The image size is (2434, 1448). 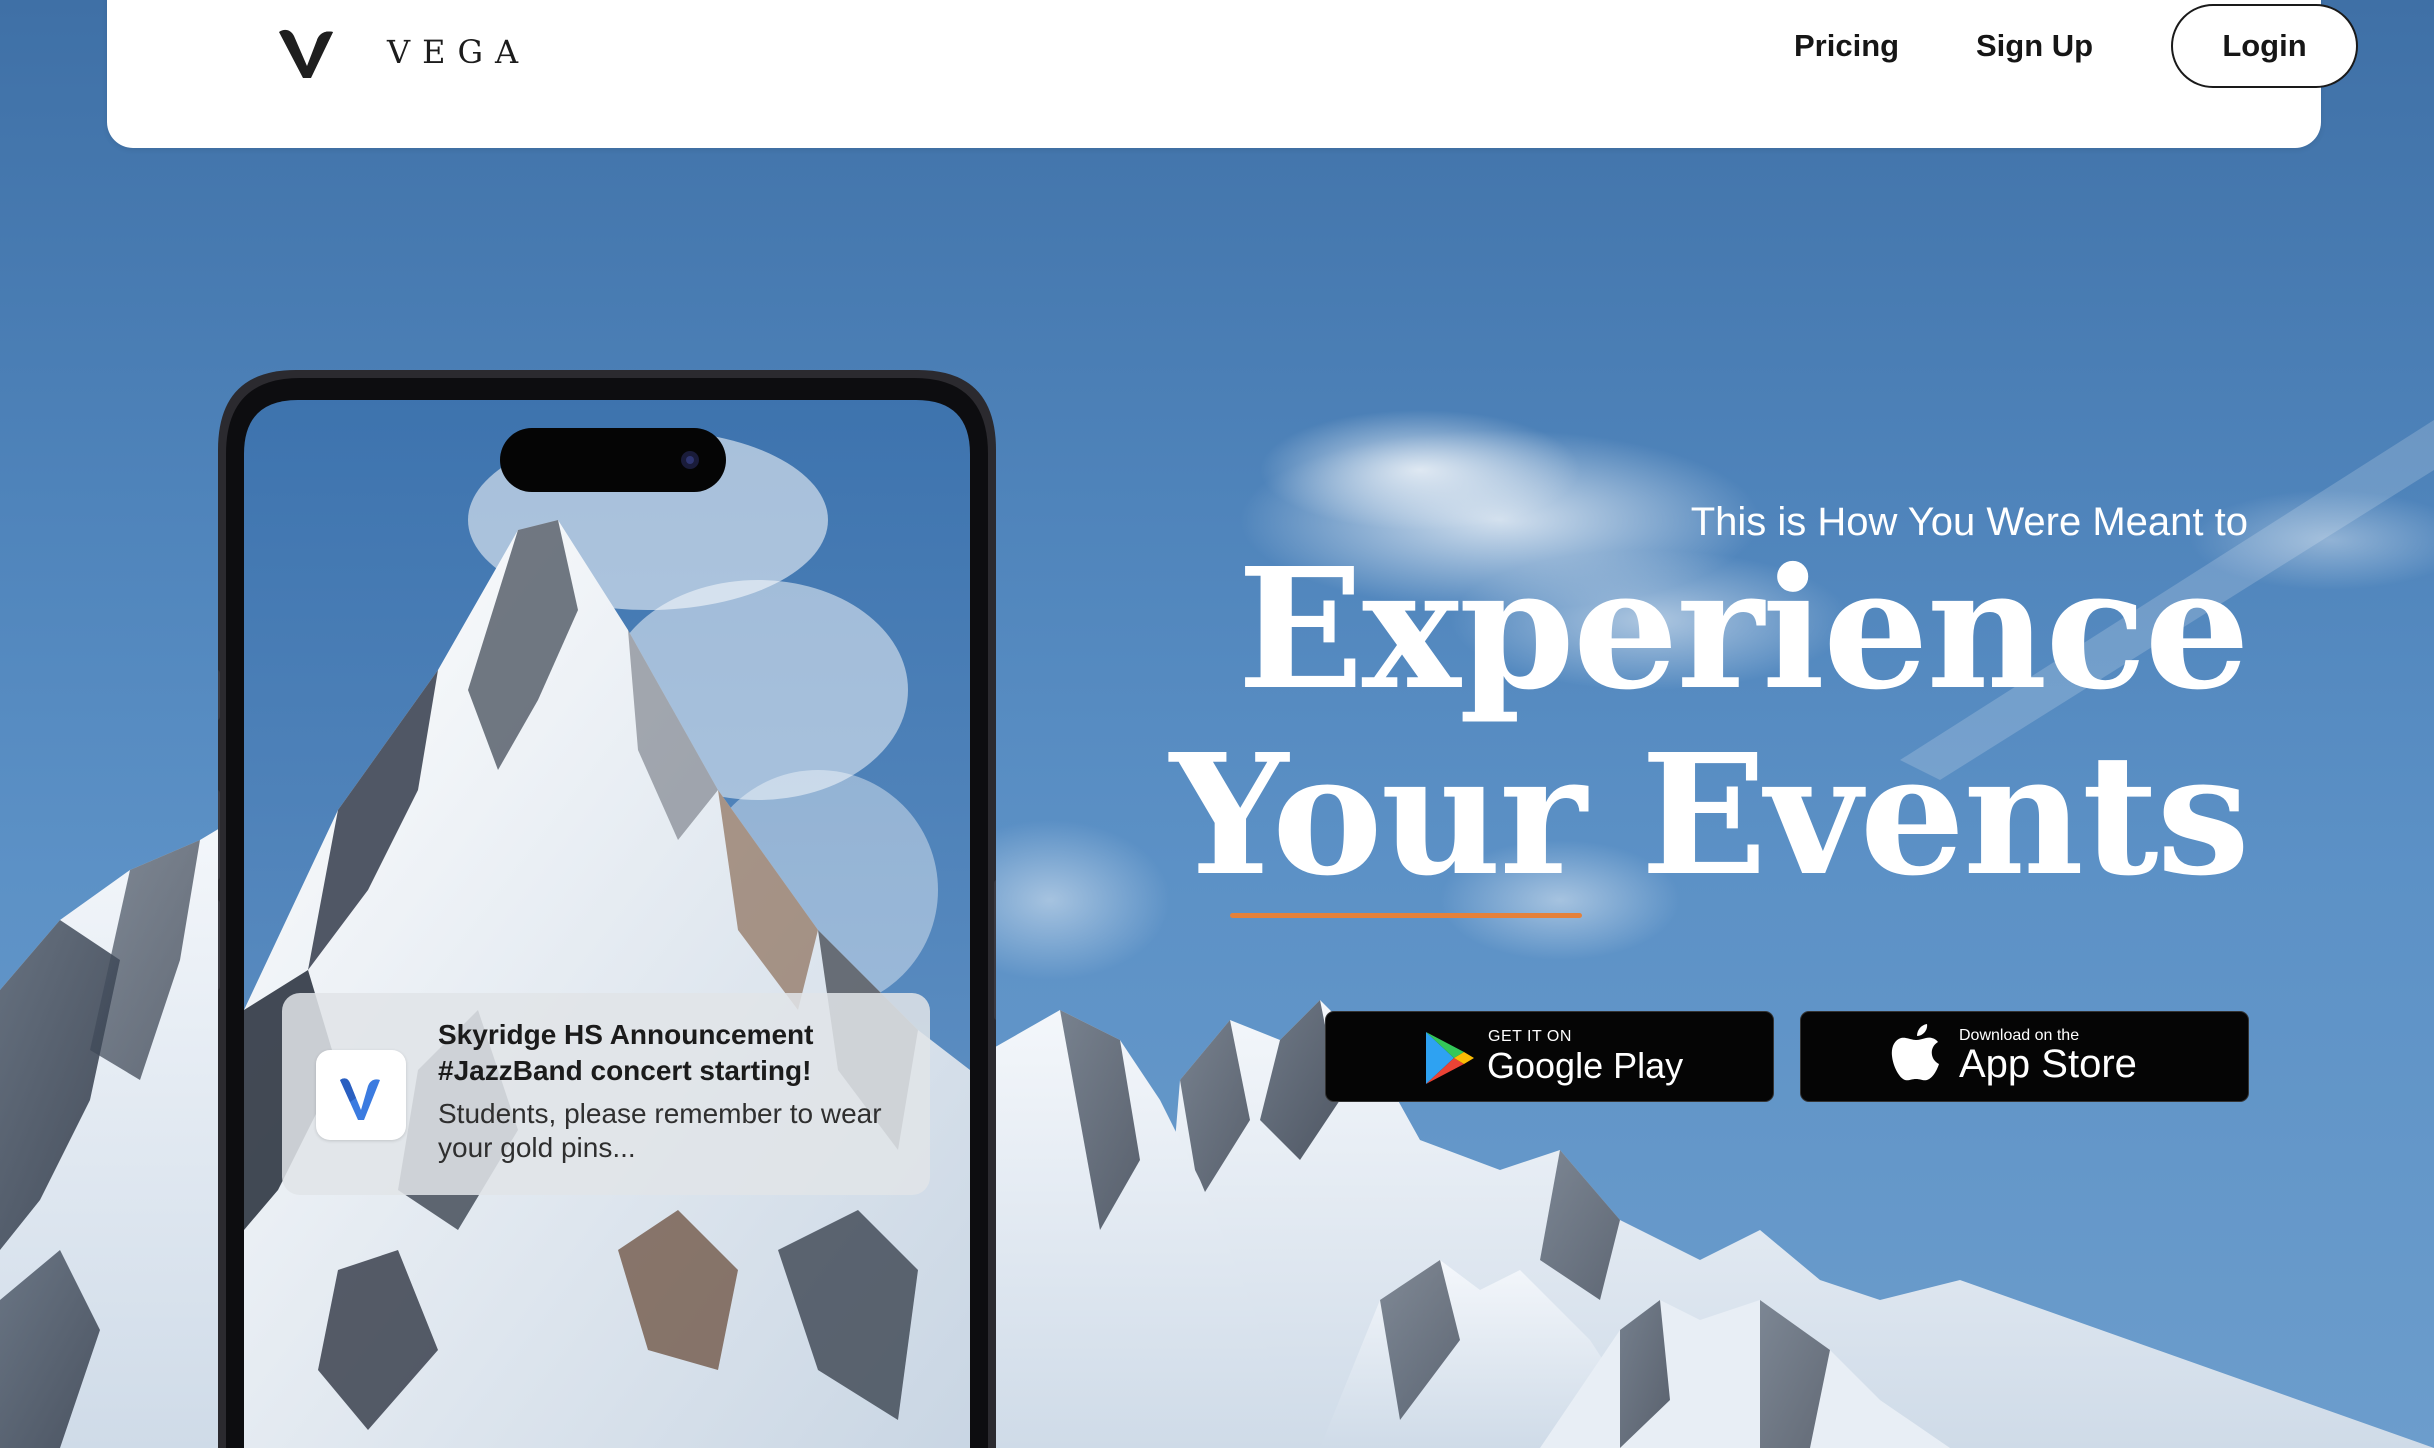 I want to click on headline-underline-accent, so click(x=1406, y=915).